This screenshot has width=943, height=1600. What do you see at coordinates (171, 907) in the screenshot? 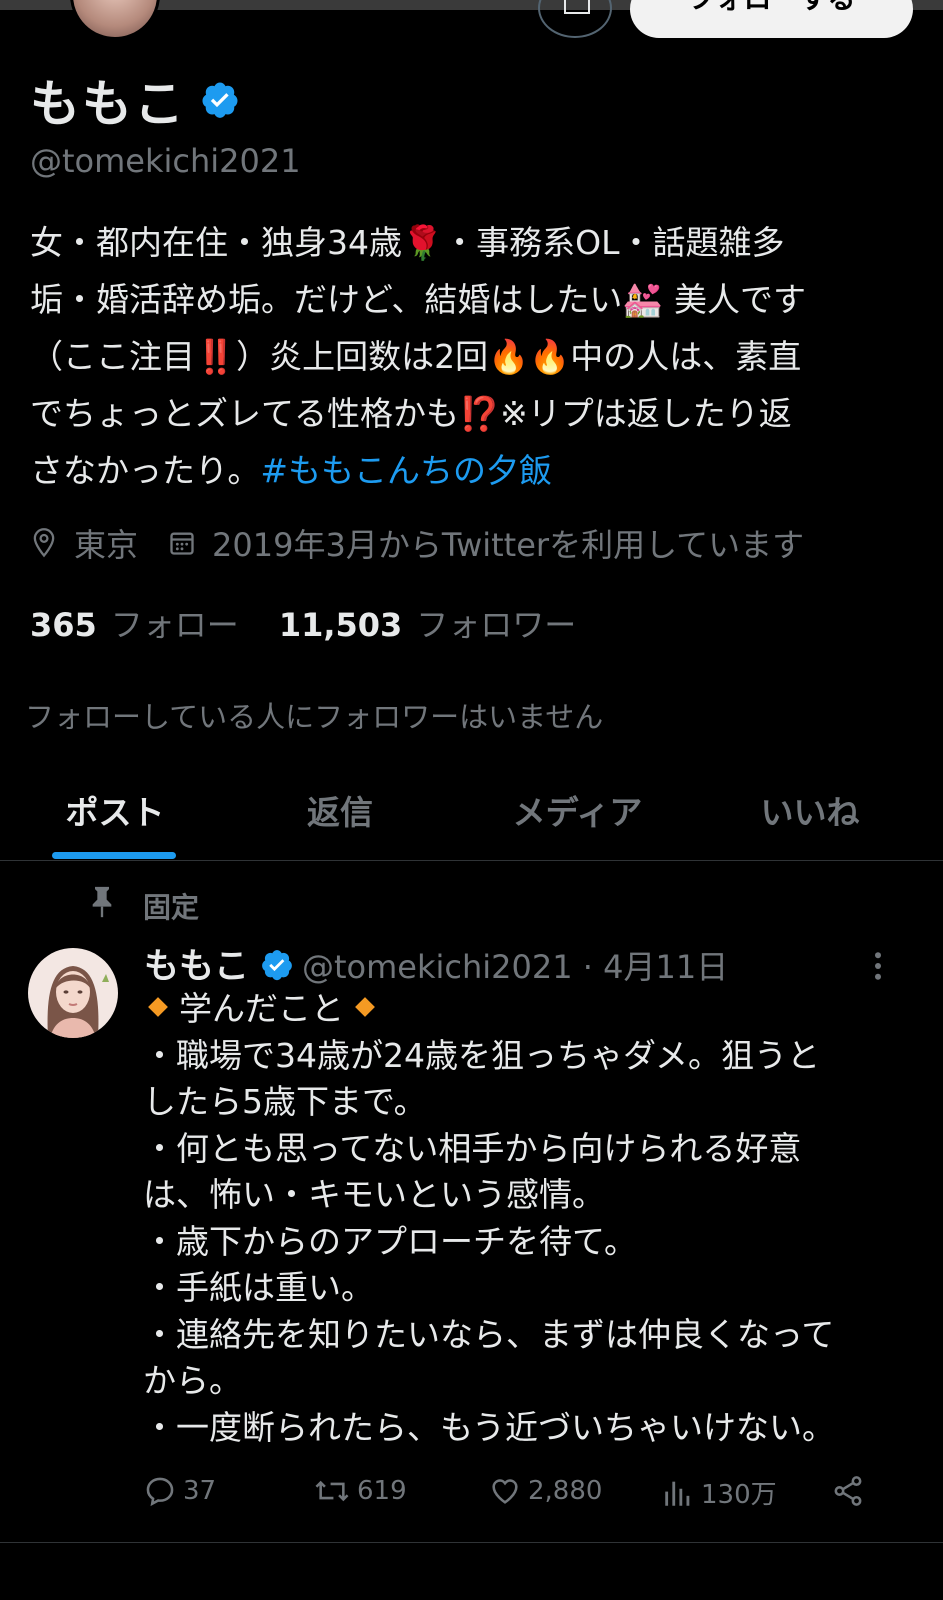
I see `pinned-label: 固定` at bounding box center [171, 907].